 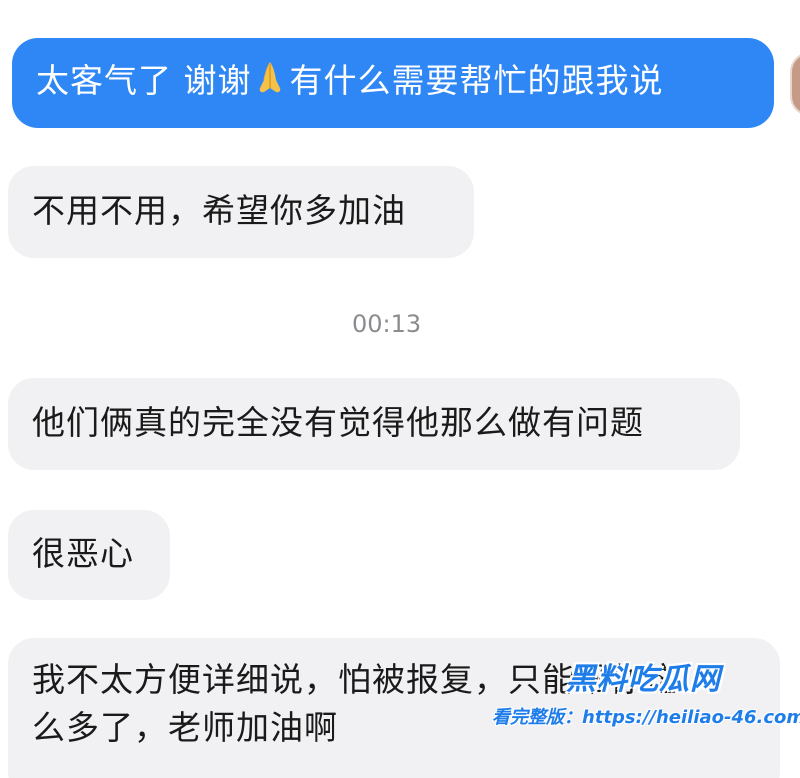 I want to click on incoming-message-bubble: 不用不用，希望你多加油, so click(x=241, y=212).